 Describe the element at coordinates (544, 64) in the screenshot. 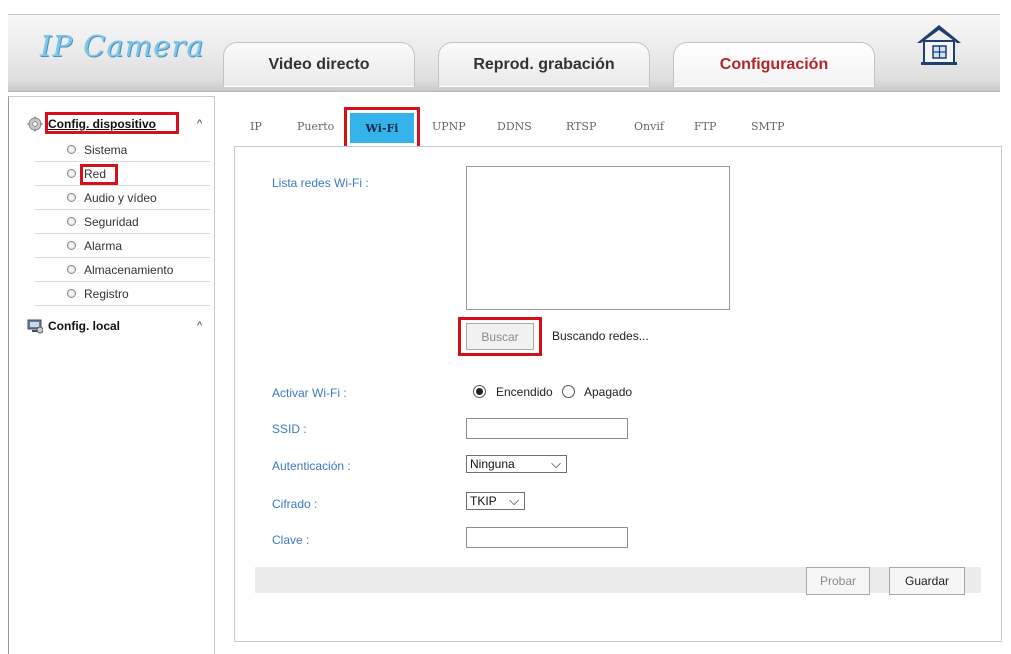

I see `tab-playback: Reprod. grabación` at that location.